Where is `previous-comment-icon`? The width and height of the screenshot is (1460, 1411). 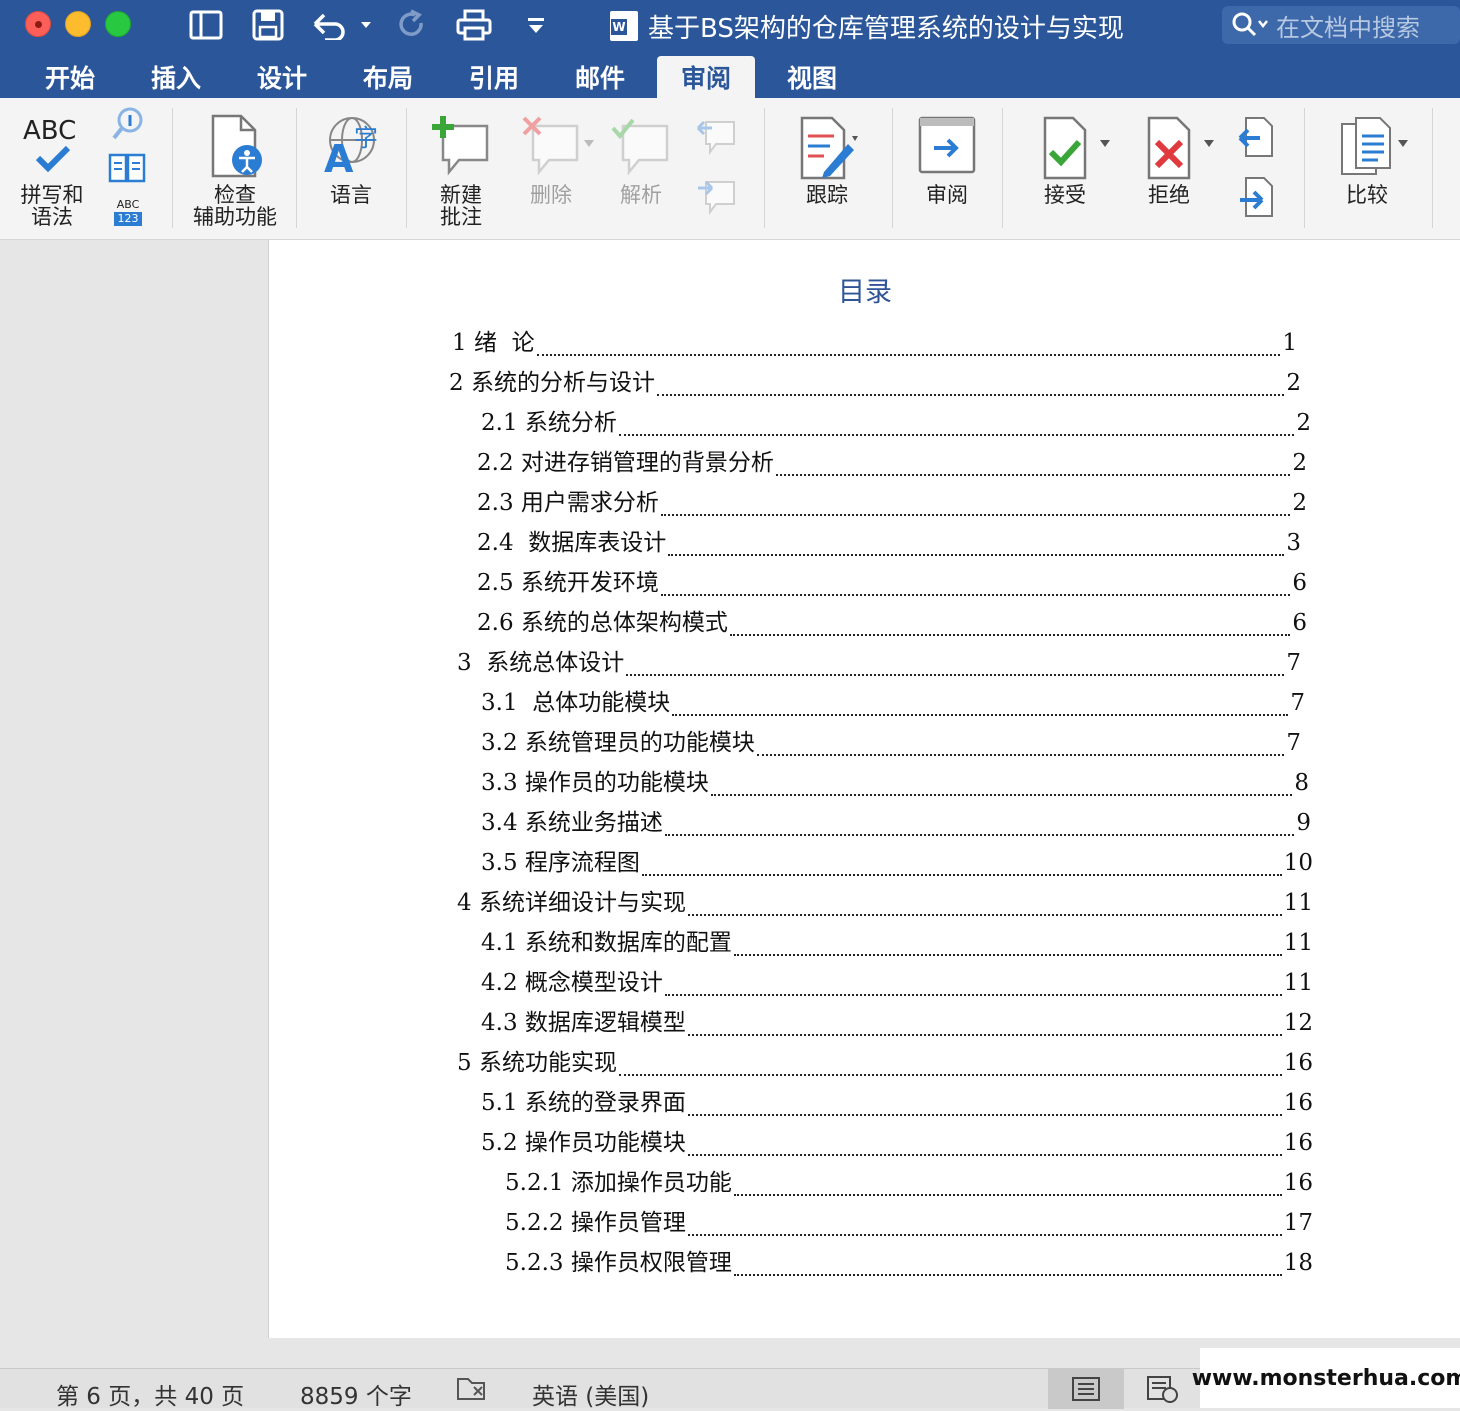 previous-comment-icon is located at coordinates (716, 136).